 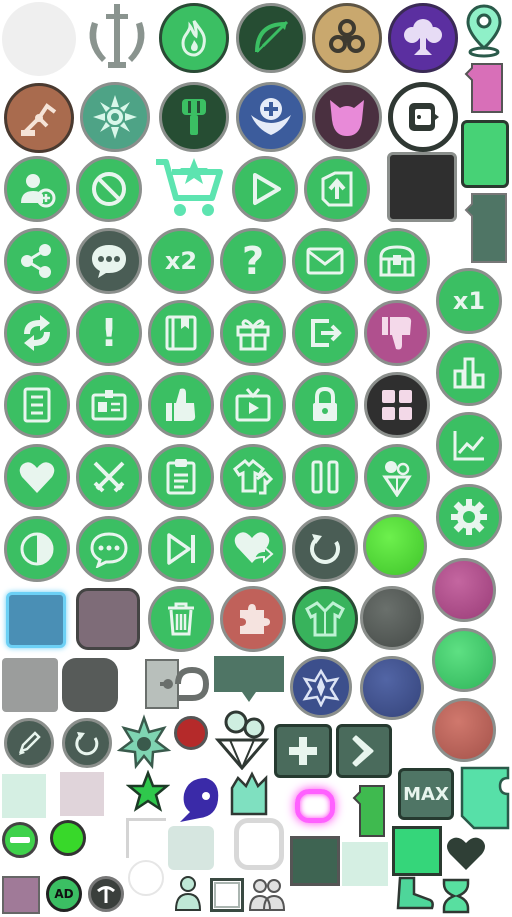 What do you see at coordinates (109, 189) in the screenshot?
I see `block-icon` at bounding box center [109, 189].